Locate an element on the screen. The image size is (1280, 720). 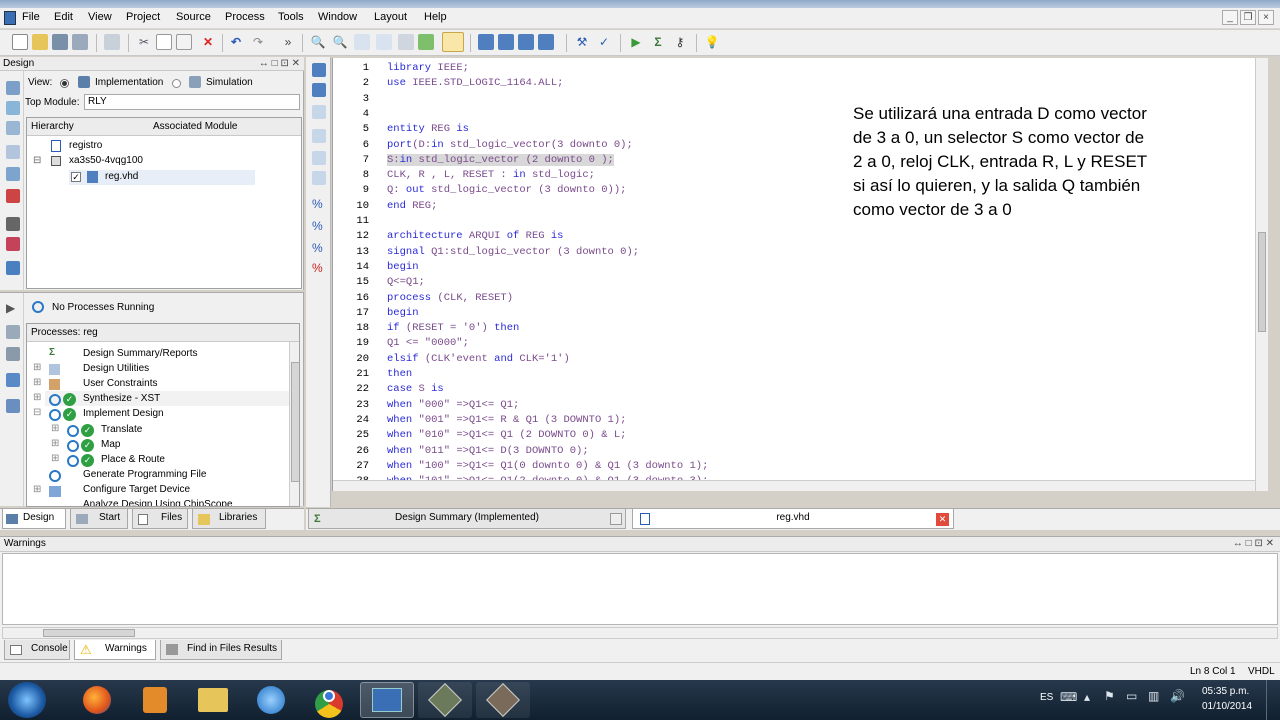
clock-time: 05:35 p.m. is located at coordinates (1225, 691).